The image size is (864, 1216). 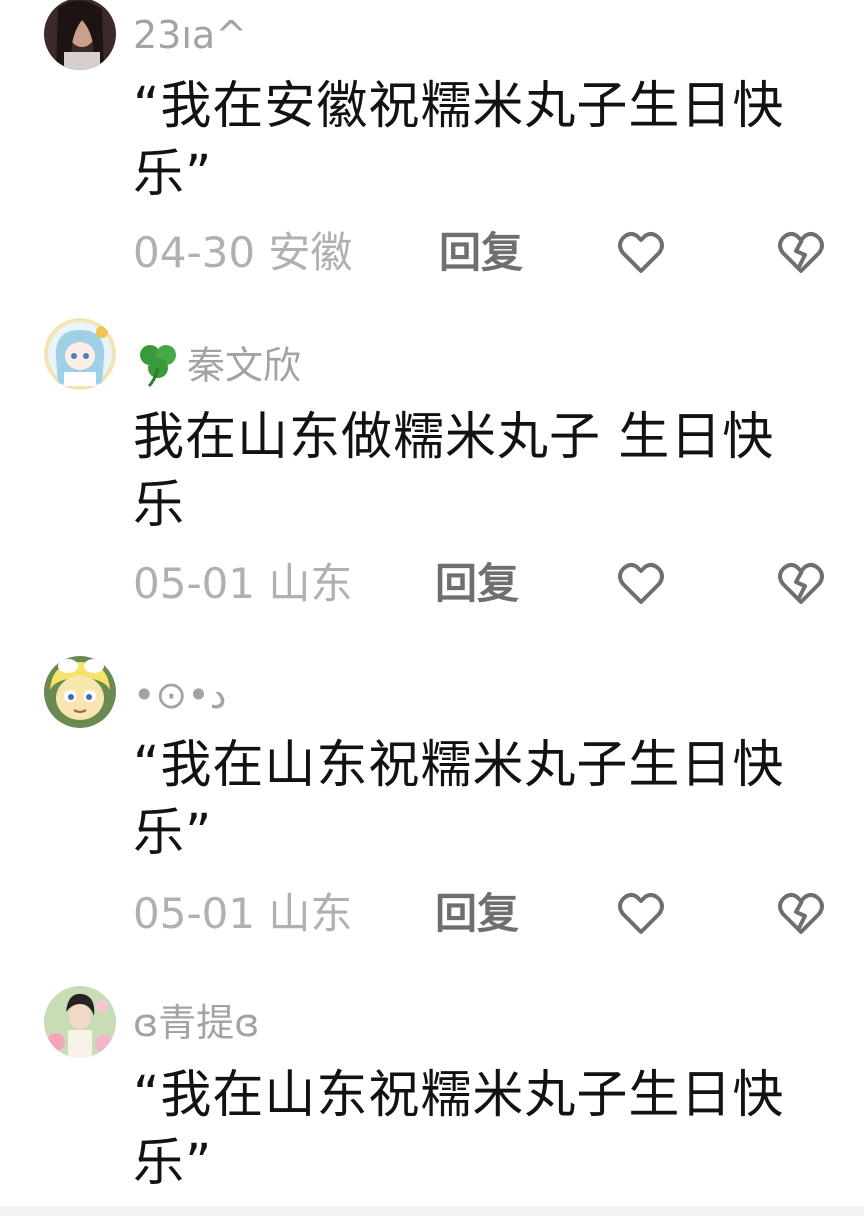 I want to click on clover-icon, so click(x=158, y=368).